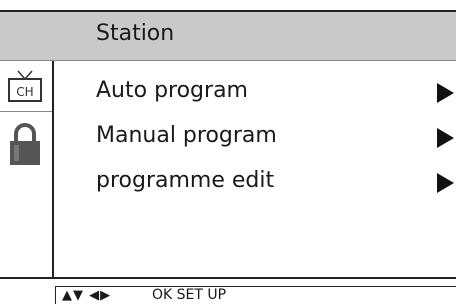 The width and height of the screenshot is (458, 305). Describe the element at coordinates (186, 135) in the screenshot. I see `menu-item-label: Manual program` at that location.